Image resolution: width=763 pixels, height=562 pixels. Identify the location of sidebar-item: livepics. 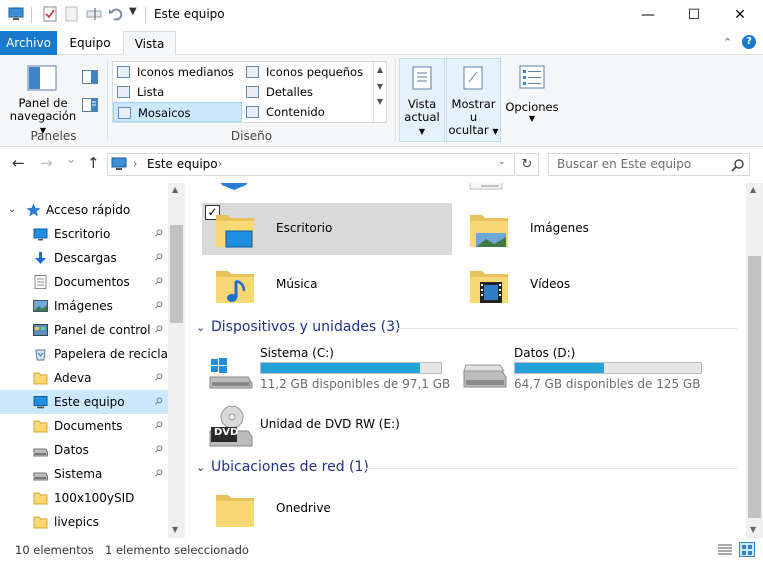
(84, 522).